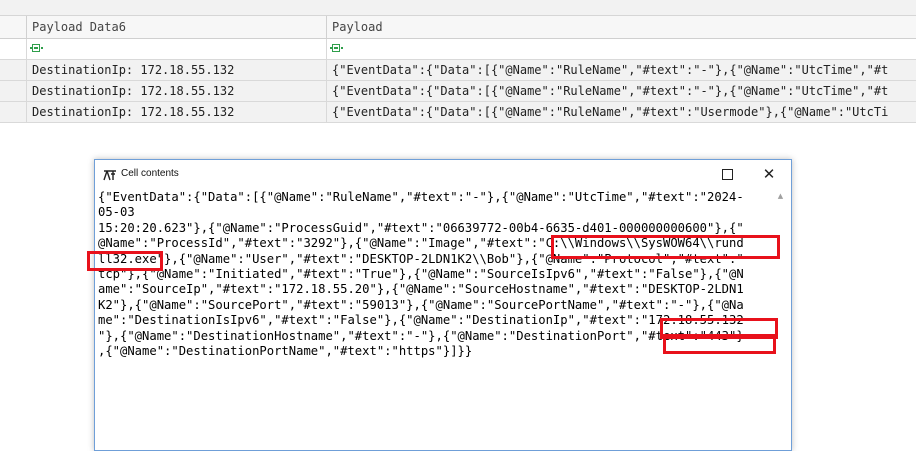 This screenshot has height=451, width=916. Describe the element at coordinates (769, 174) in the screenshot. I see `close-button: ✕` at that location.